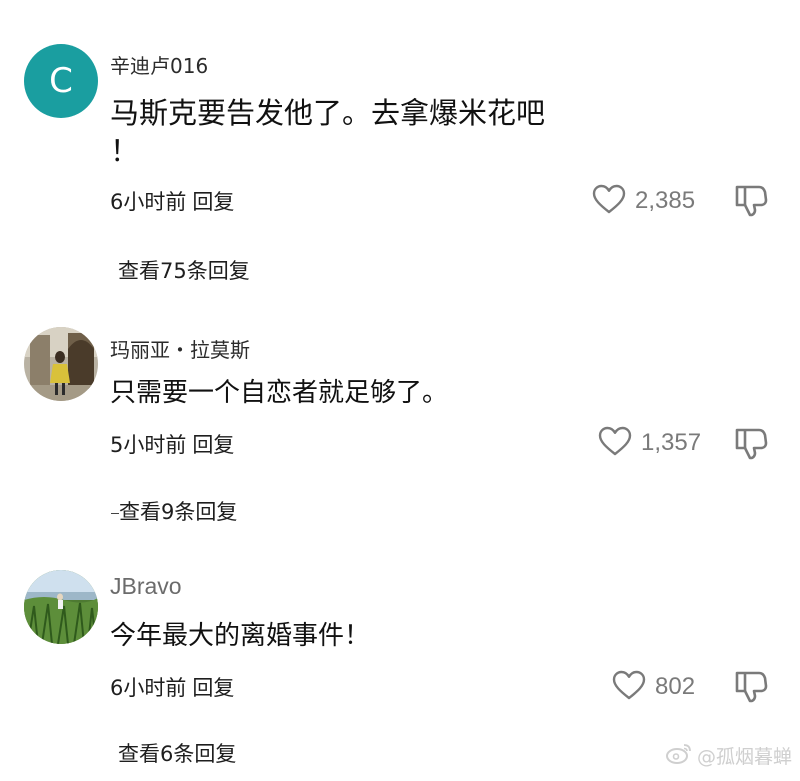  I want to click on comment-username: 玛丽亚・拉莫斯, so click(180, 348).